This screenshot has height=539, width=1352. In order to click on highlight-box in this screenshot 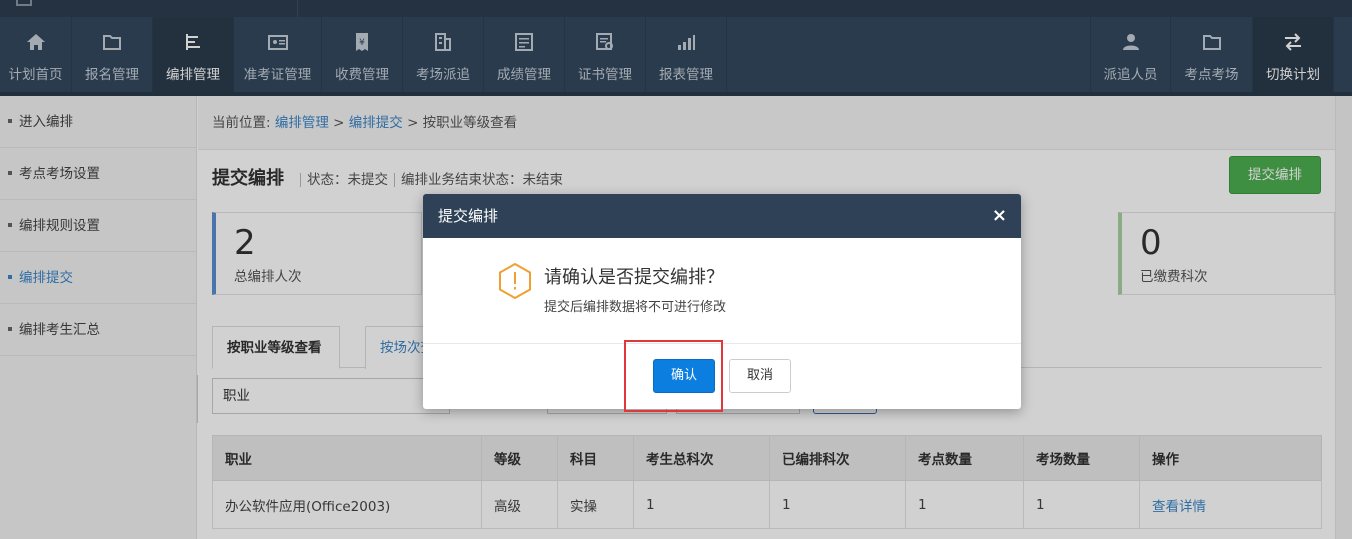, I will do `click(673, 376)`.